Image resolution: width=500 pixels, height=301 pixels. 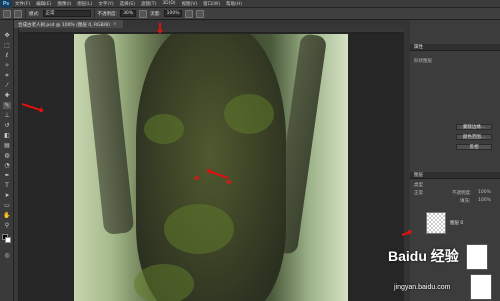 What do you see at coordinates (7, 65) in the screenshot?
I see `magic-wand-tool-icon: ✧` at bounding box center [7, 65].